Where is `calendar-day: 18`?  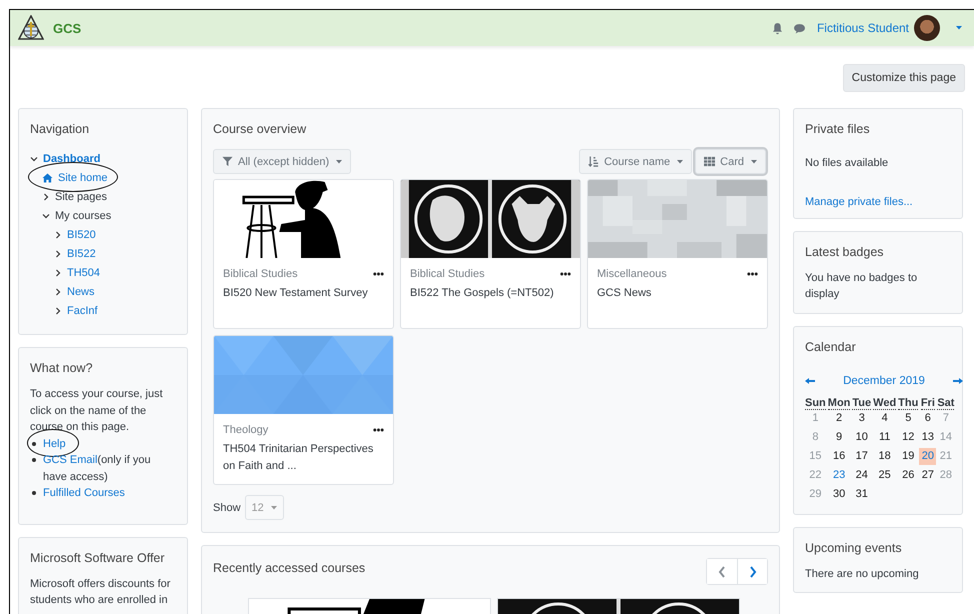
calendar-day: 18 is located at coordinates (885, 456).